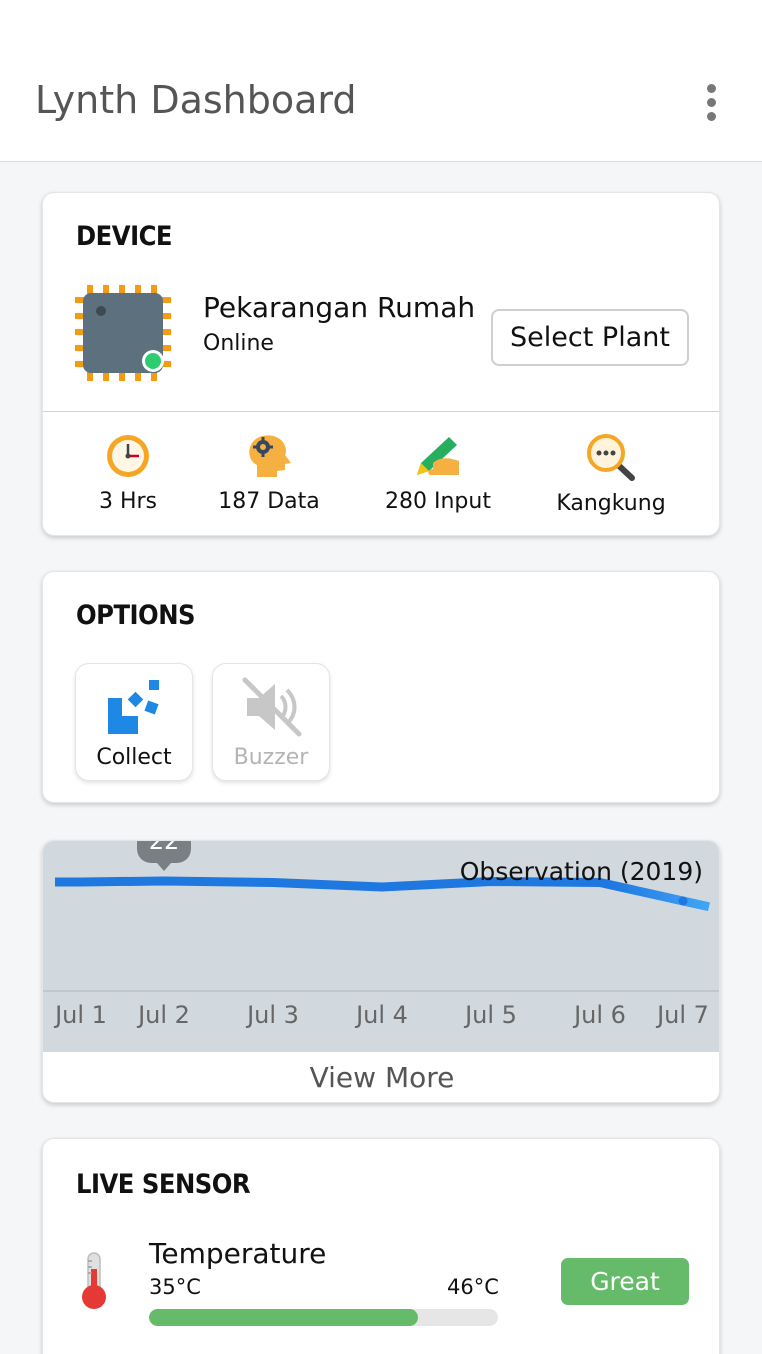 The image size is (762, 1354). What do you see at coordinates (381, 1077) in the screenshot?
I see `view-more-button: View More` at bounding box center [381, 1077].